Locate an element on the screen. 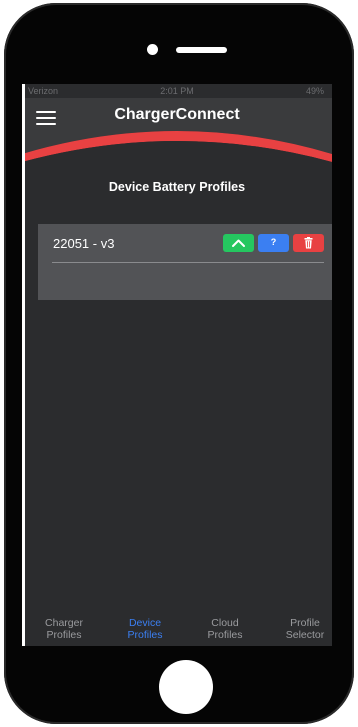 The width and height of the screenshot is (358, 727). question-mark-icon: ? is located at coordinates (273, 242).